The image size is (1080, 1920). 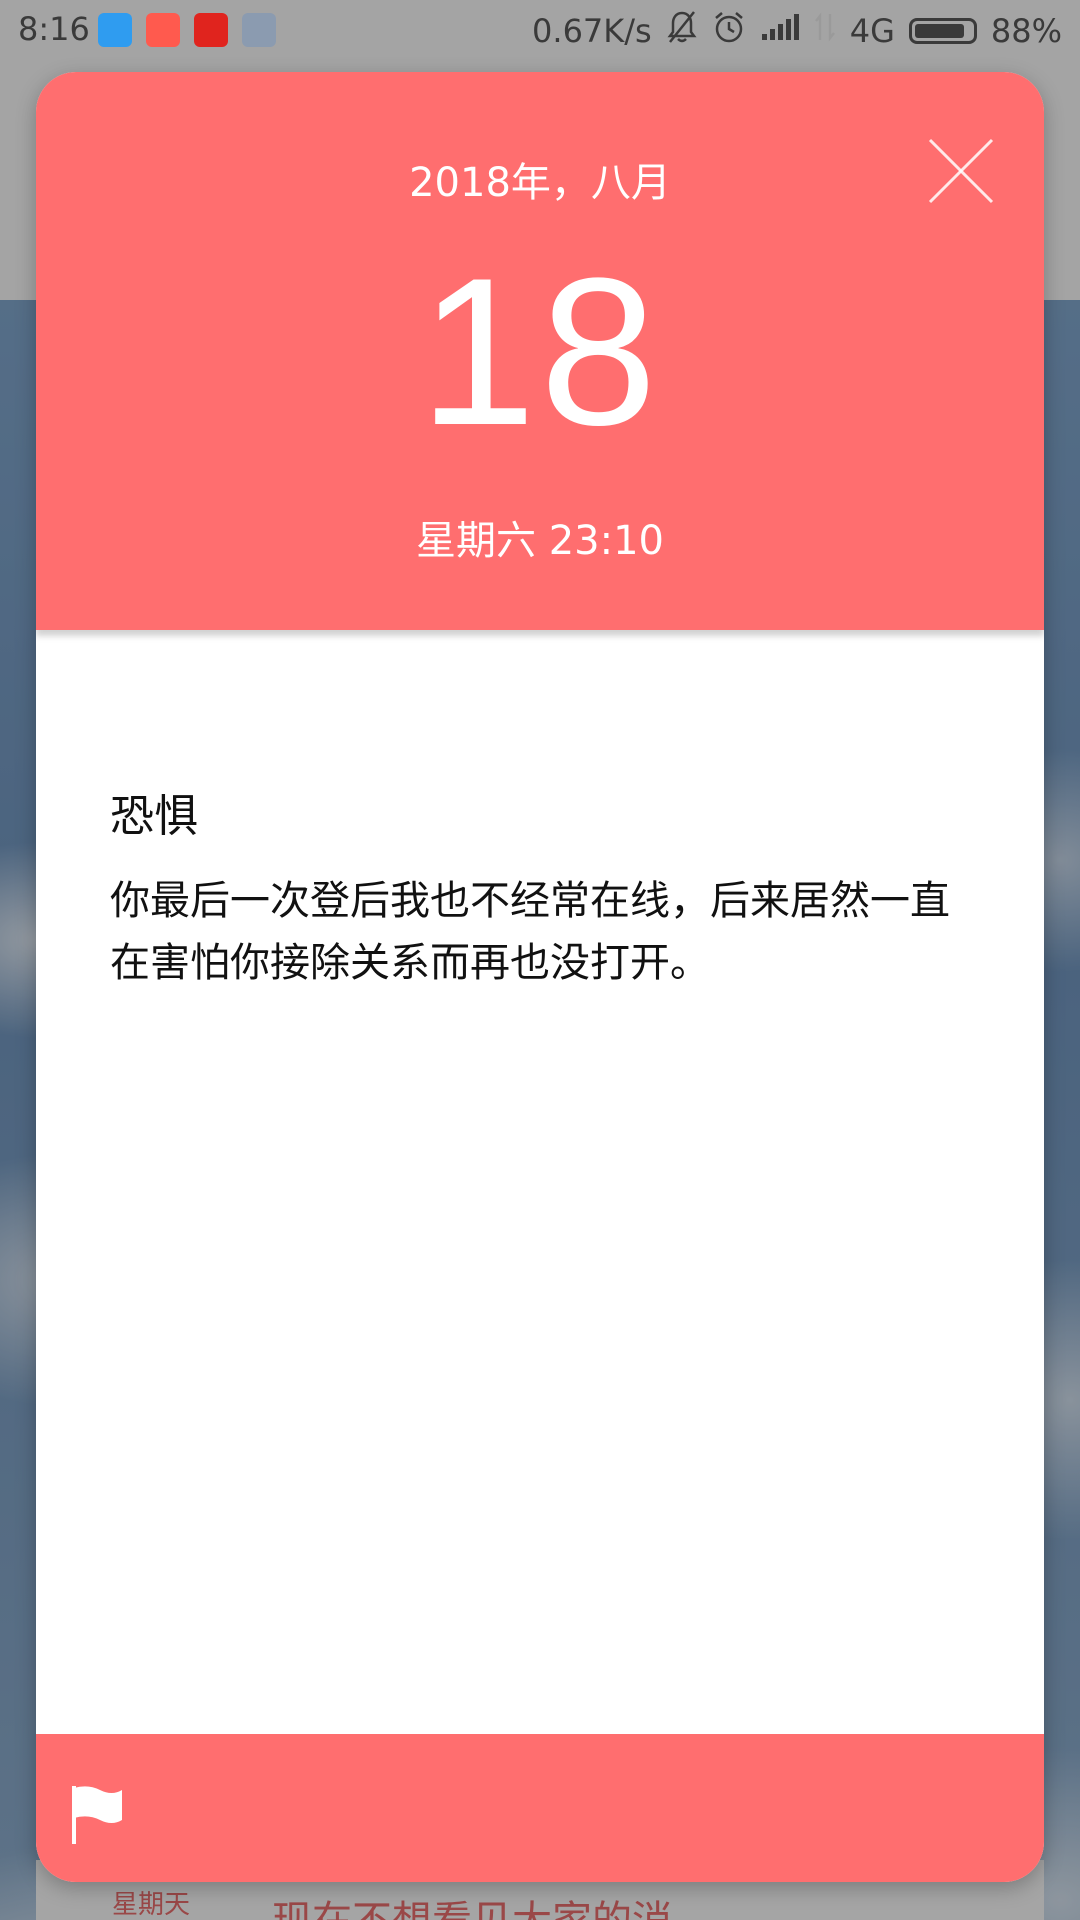 I want to click on network-type: 4G, so click(x=872, y=31).